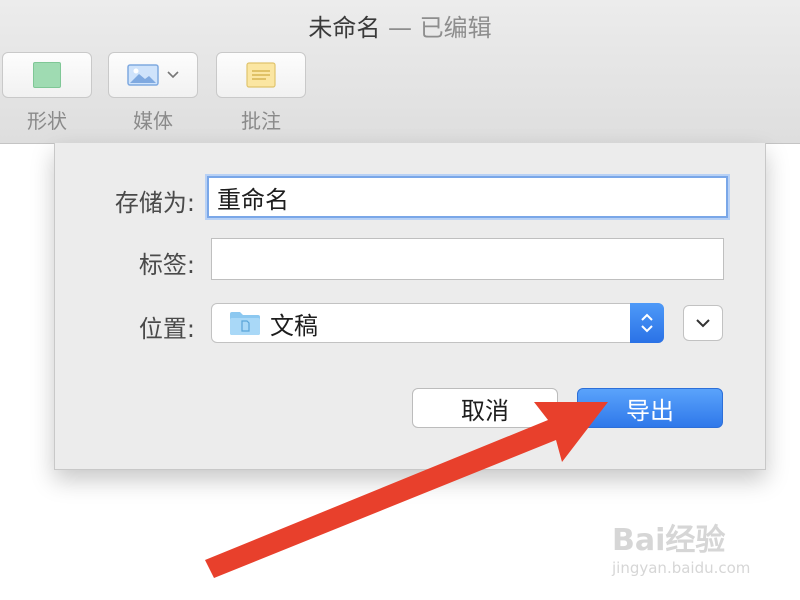 This screenshot has width=800, height=600. Describe the element at coordinates (245, 323) in the screenshot. I see `folder-icon` at that location.